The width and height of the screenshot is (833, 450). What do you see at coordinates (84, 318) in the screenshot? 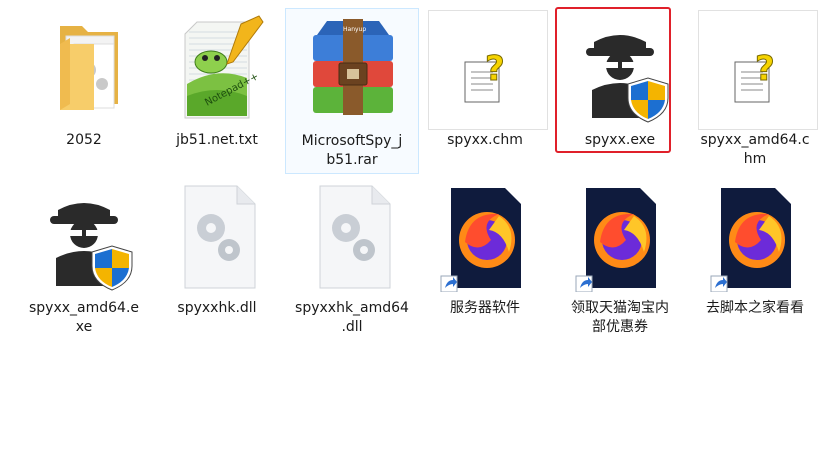
I see `file-label: spyxx_amd64.exe` at bounding box center [84, 318].